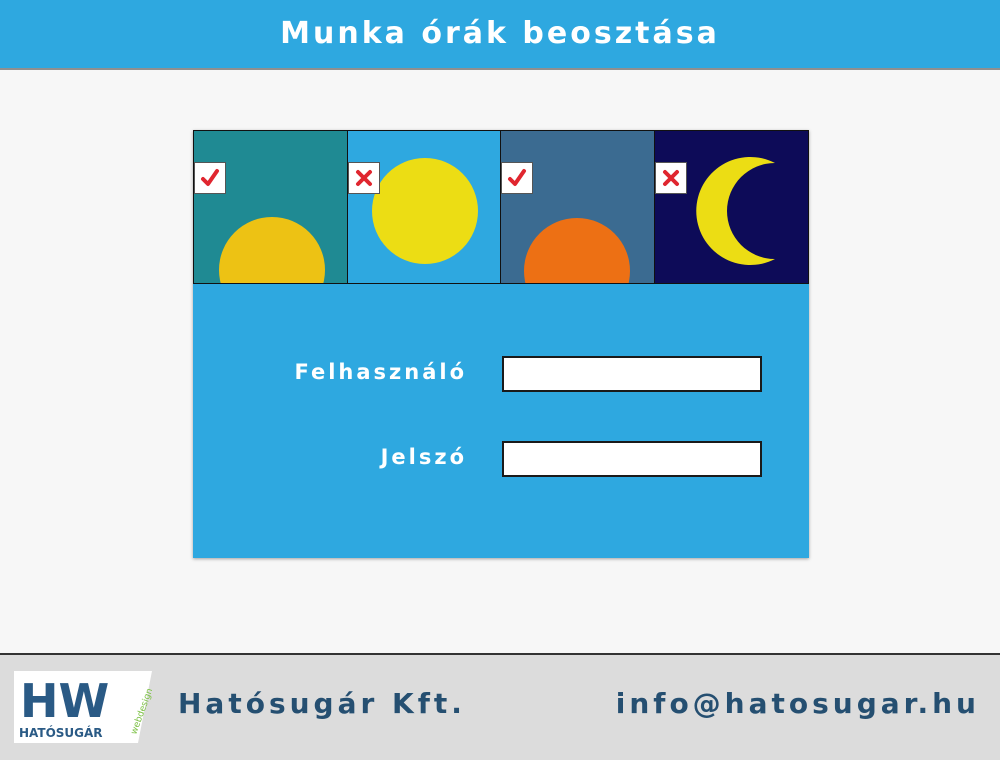 This screenshot has width=1000, height=760. What do you see at coordinates (61, 732) in the screenshot?
I see `logo-name: HATÓSUGÁR` at bounding box center [61, 732].